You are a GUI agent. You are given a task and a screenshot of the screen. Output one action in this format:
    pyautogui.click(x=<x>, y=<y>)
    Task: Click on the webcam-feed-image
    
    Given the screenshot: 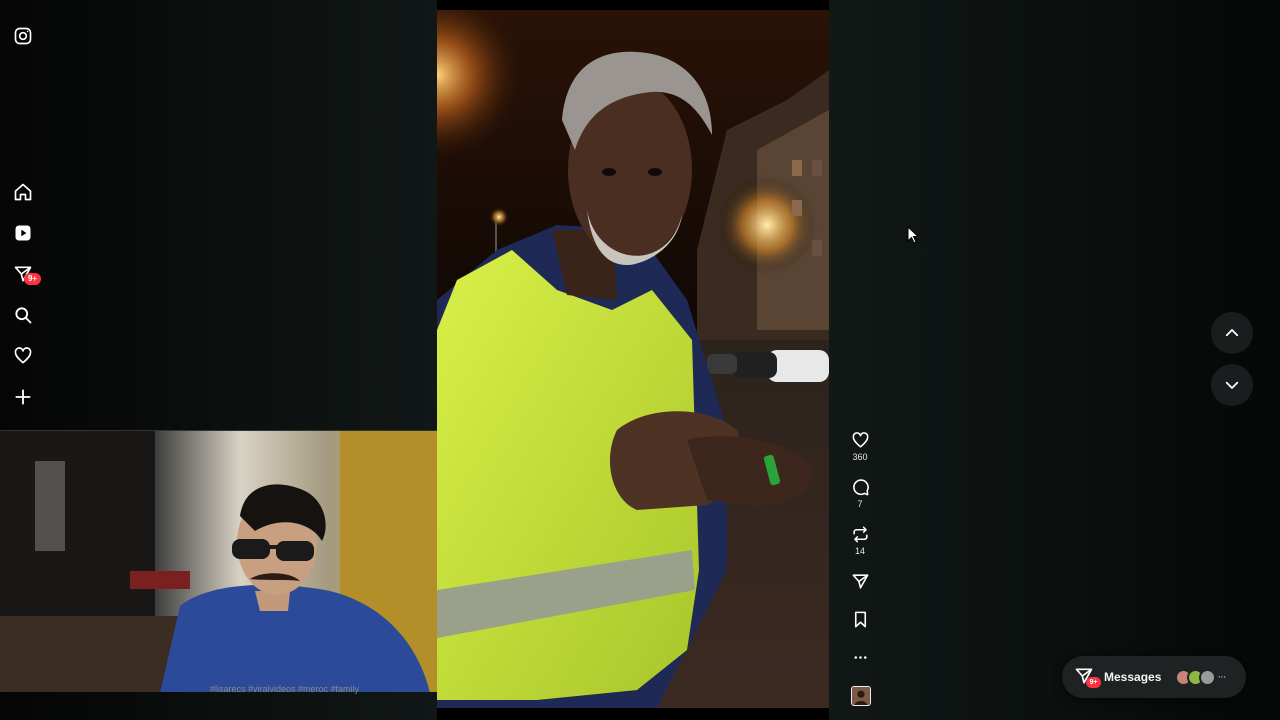 What is the action you would take?
    pyautogui.click(x=218, y=561)
    